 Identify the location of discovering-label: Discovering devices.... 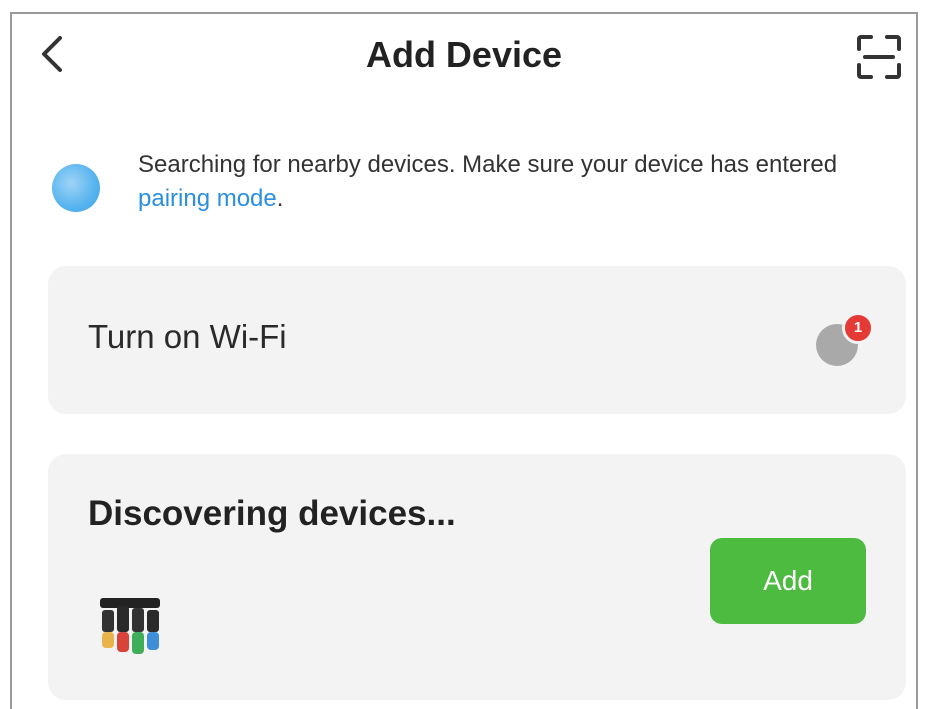
(272, 513).